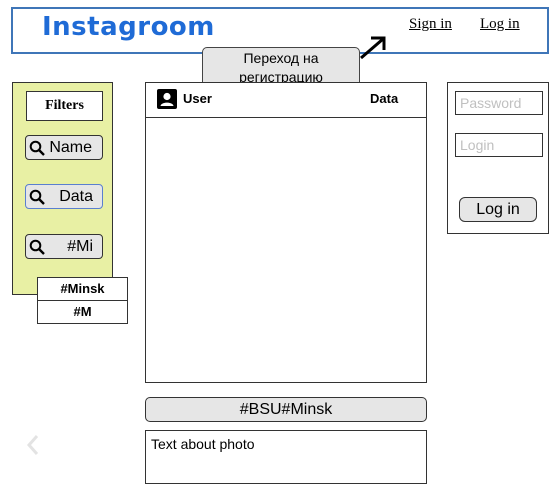 The width and height of the screenshot is (559, 498). I want to click on filter-data-button: Data, so click(64, 196).